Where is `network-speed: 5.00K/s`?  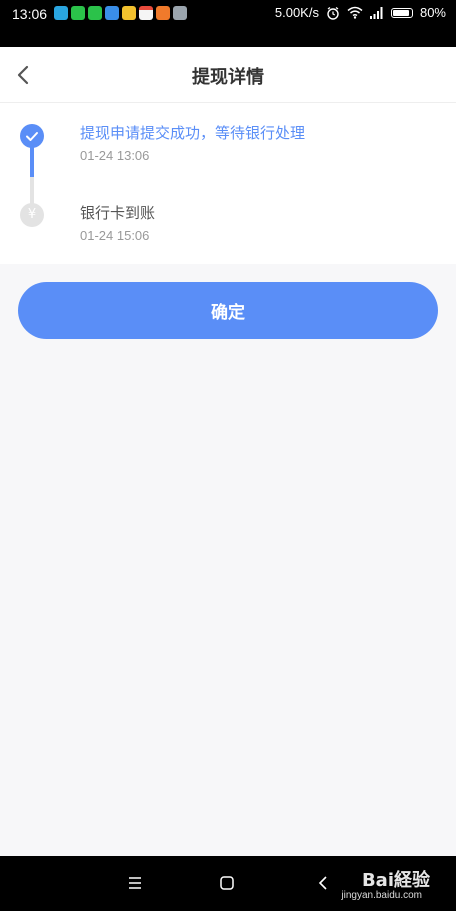
network-speed: 5.00K/s is located at coordinates (296, 12).